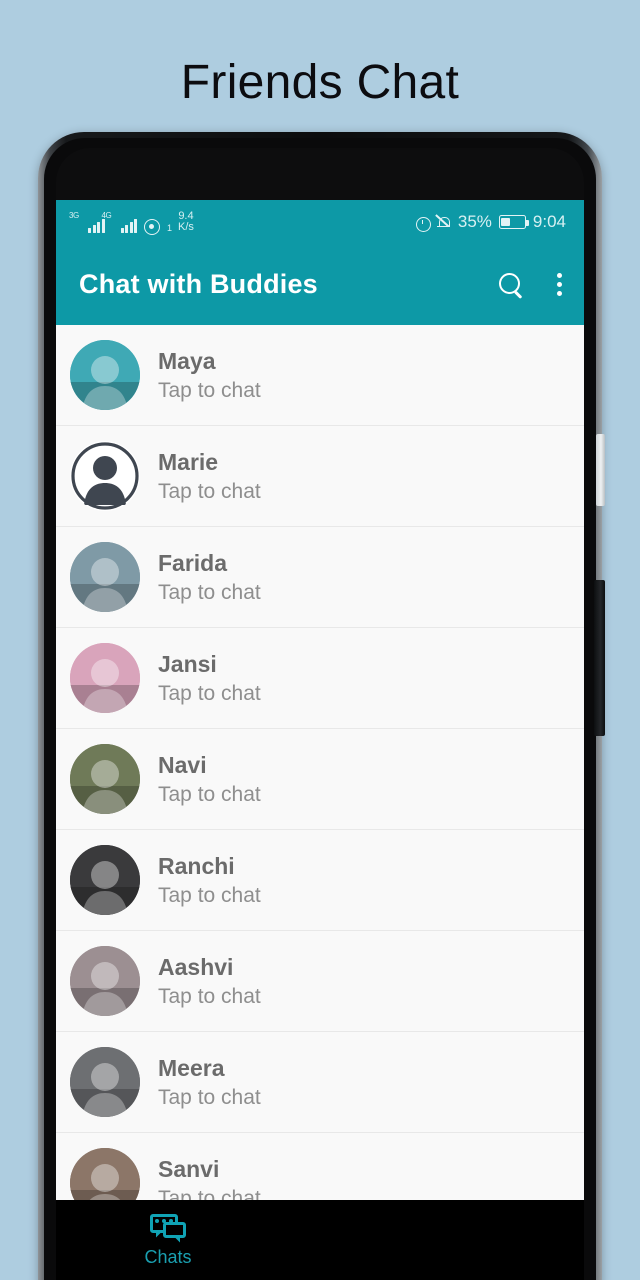 This screenshot has height=1280, width=640. What do you see at coordinates (196, 966) in the screenshot?
I see `chat-item-name: Aashvi` at bounding box center [196, 966].